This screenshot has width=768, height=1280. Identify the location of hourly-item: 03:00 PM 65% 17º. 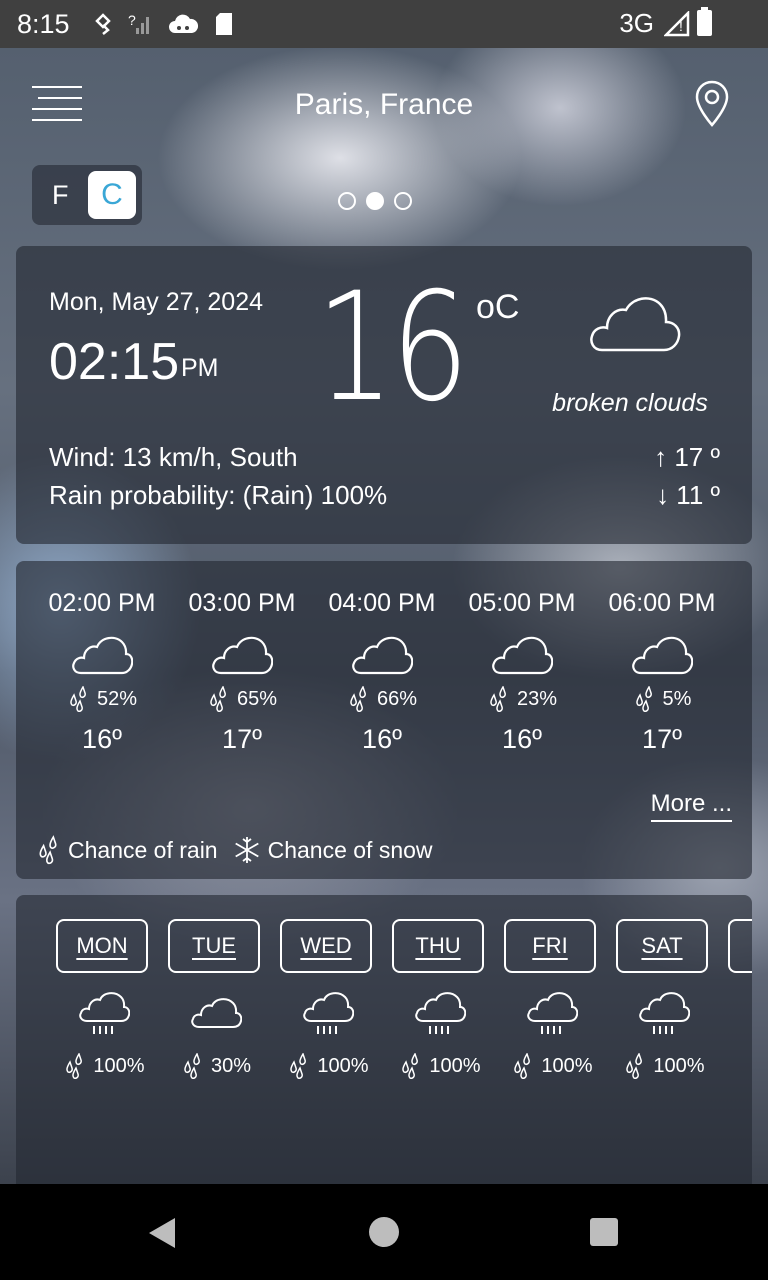
(242, 672).